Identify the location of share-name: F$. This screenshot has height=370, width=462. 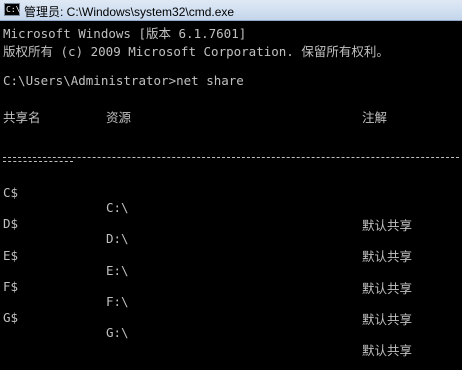
(11, 286).